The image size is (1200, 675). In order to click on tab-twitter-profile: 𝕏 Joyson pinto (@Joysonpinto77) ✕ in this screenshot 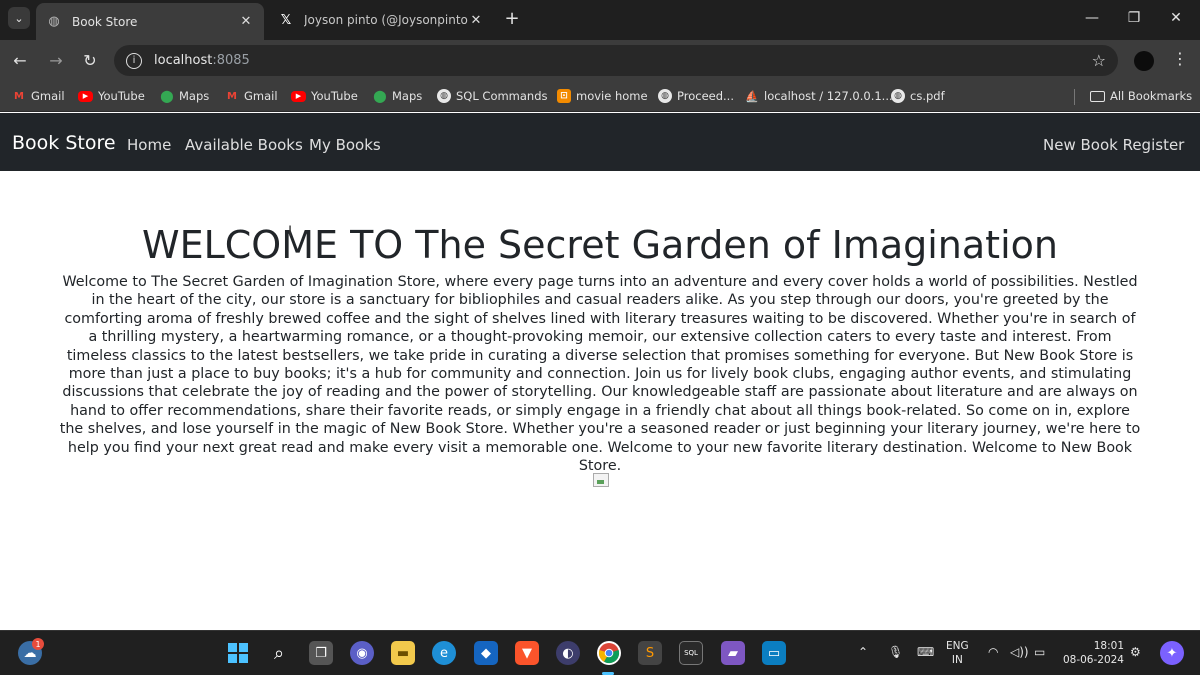, I will do `click(381, 20)`.